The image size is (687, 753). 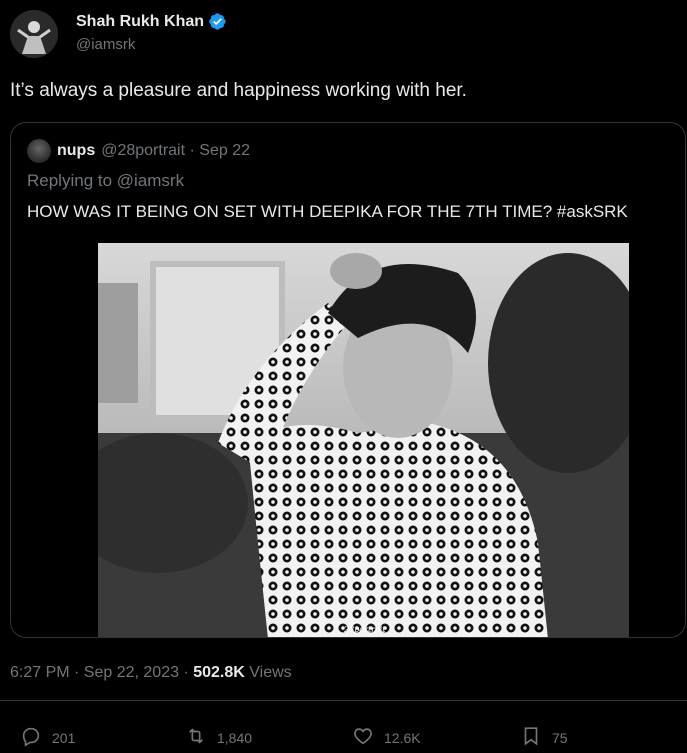 What do you see at coordinates (363, 737) in the screenshot?
I see `heart-icon` at bounding box center [363, 737].